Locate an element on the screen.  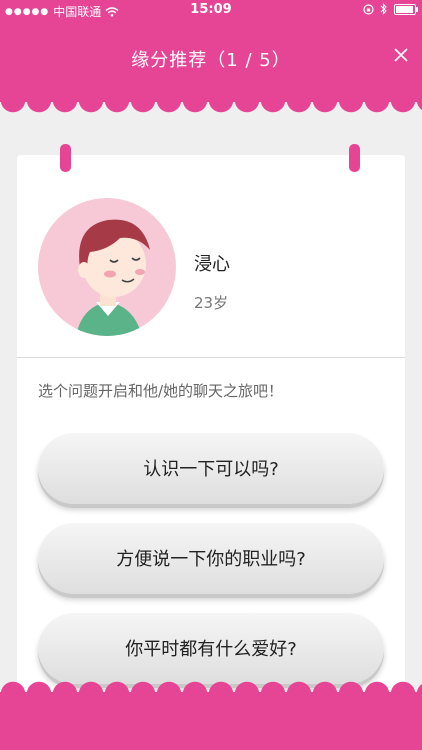
status-bar: ●●●●● 中国联通 15:09 is located at coordinates (211, 10).